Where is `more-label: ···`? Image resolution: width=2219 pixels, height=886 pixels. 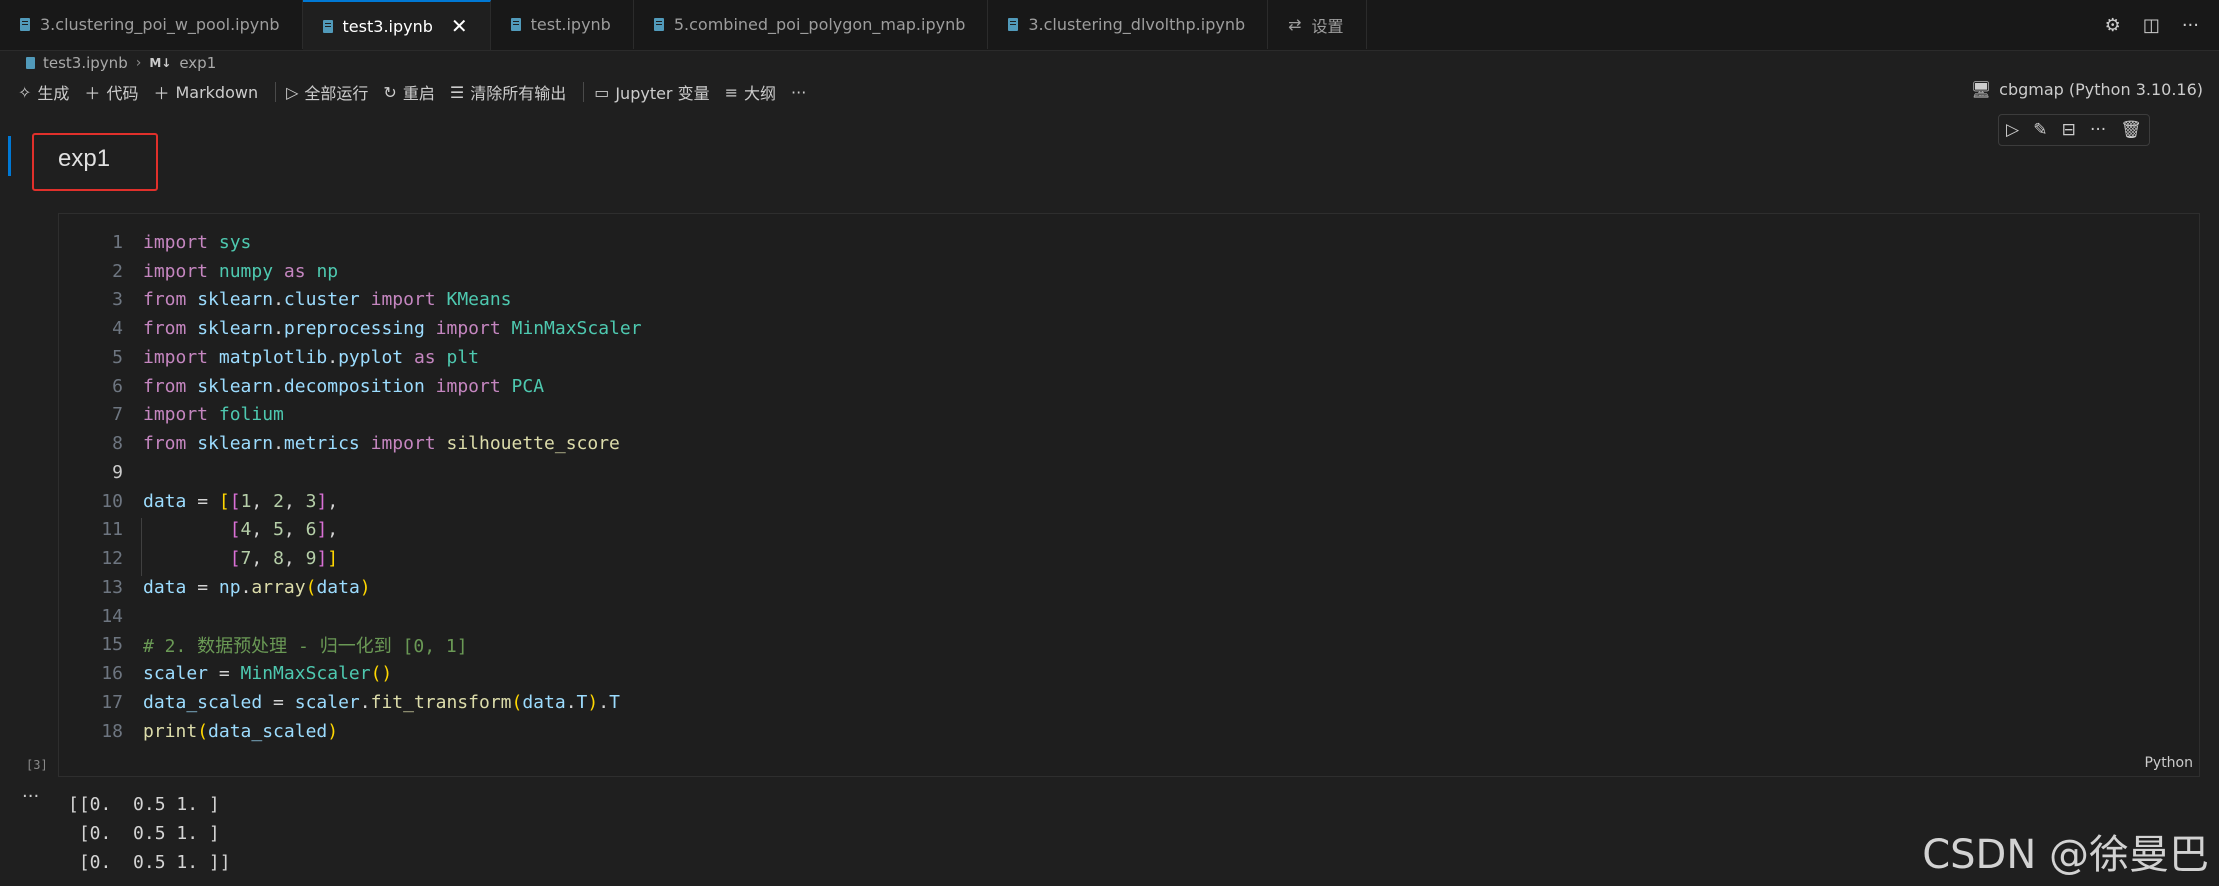 more-label: ··· is located at coordinates (799, 92).